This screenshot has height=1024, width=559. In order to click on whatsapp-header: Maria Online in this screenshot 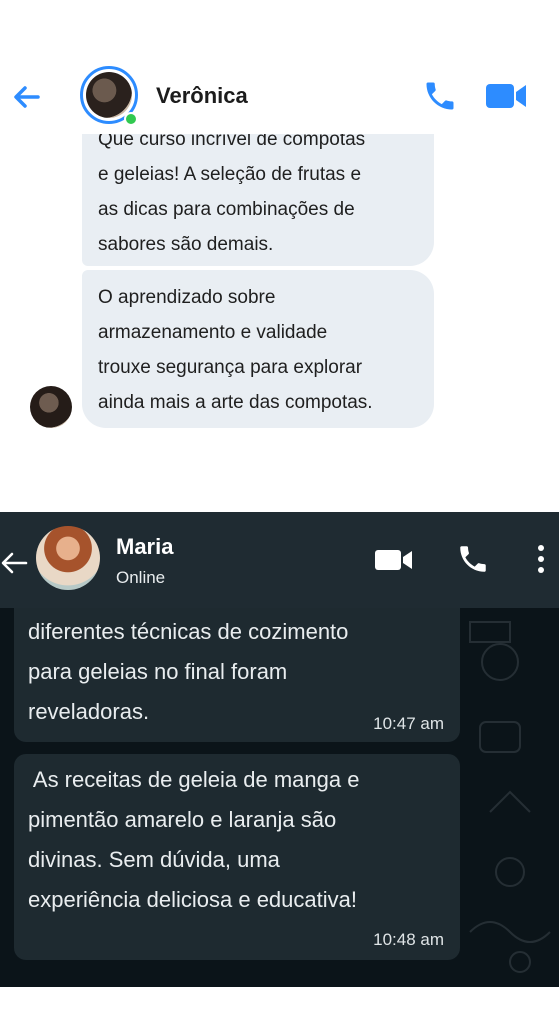, I will do `click(279, 560)`.